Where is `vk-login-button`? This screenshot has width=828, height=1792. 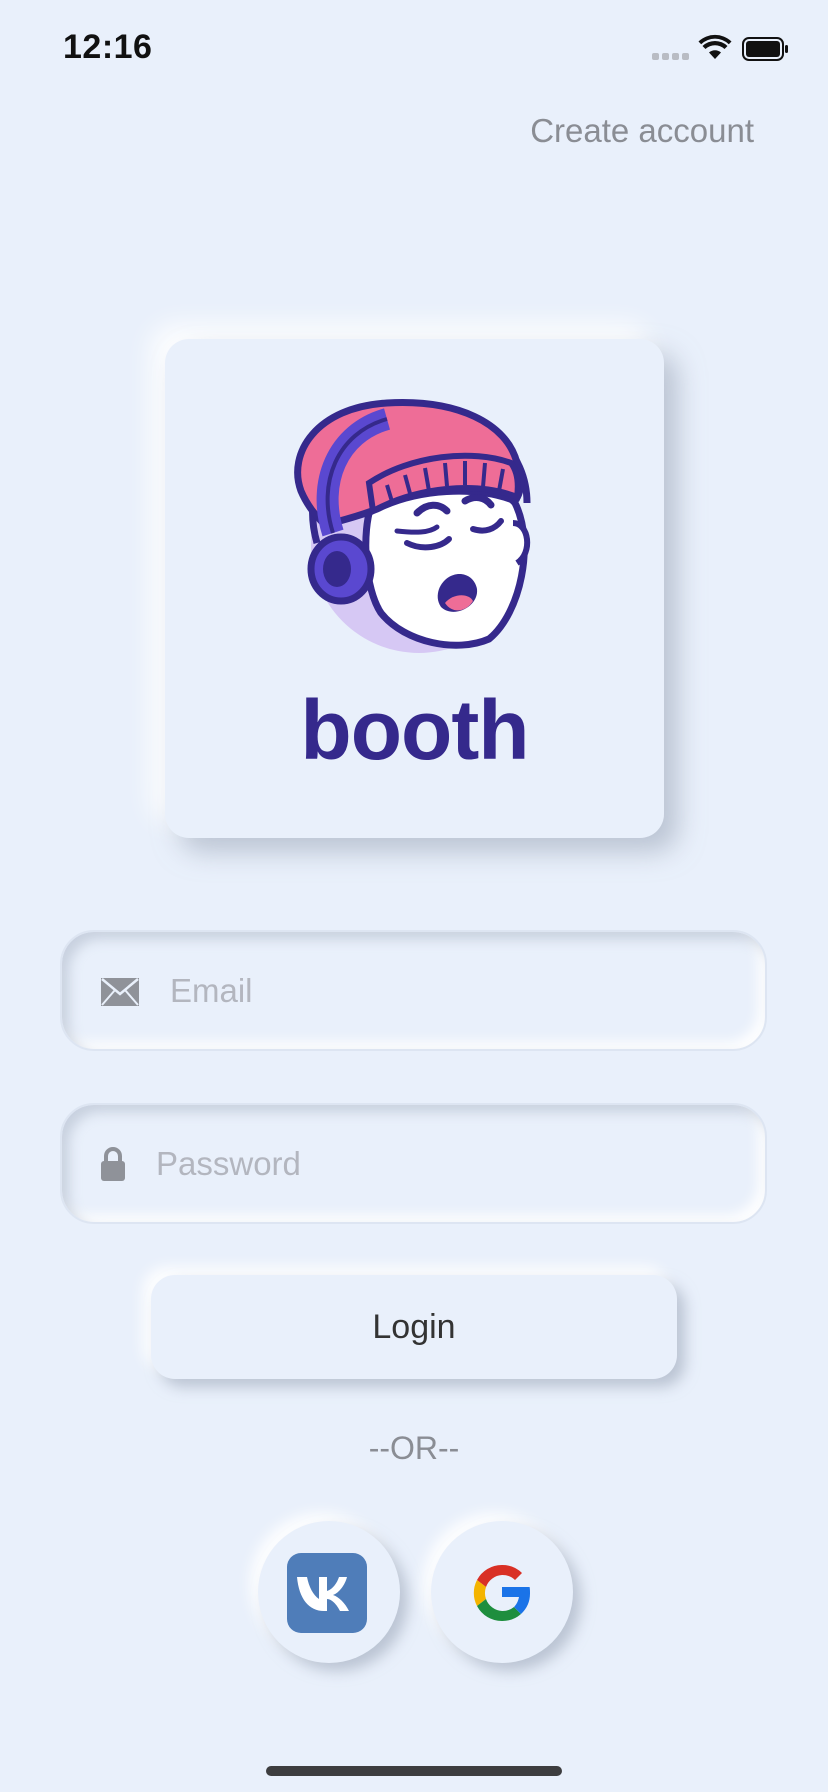
vk-login-button is located at coordinates (329, 1592).